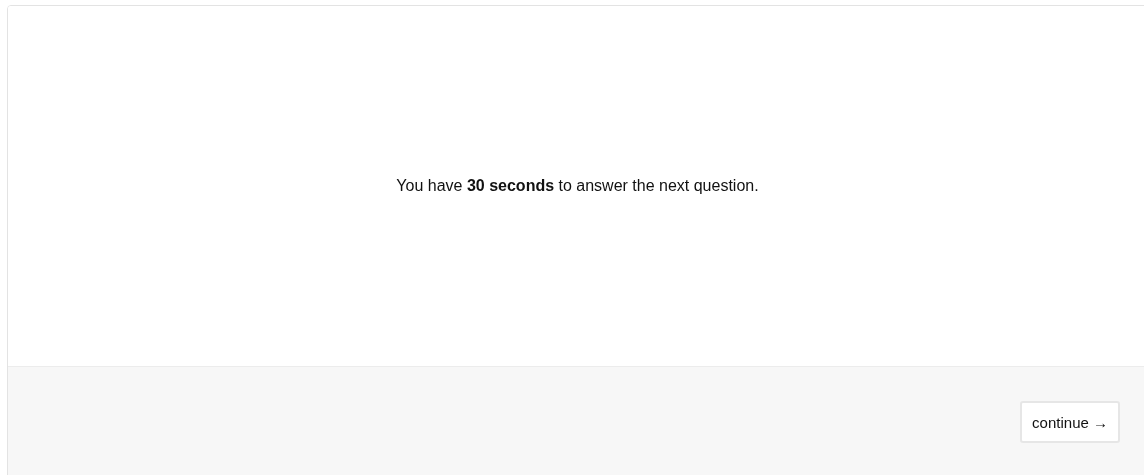 This screenshot has height=475, width=1144. Describe the element at coordinates (577, 186) in the screenshot. I see `instruction-text: You have 30 seconds to answer the next question.` at that location.